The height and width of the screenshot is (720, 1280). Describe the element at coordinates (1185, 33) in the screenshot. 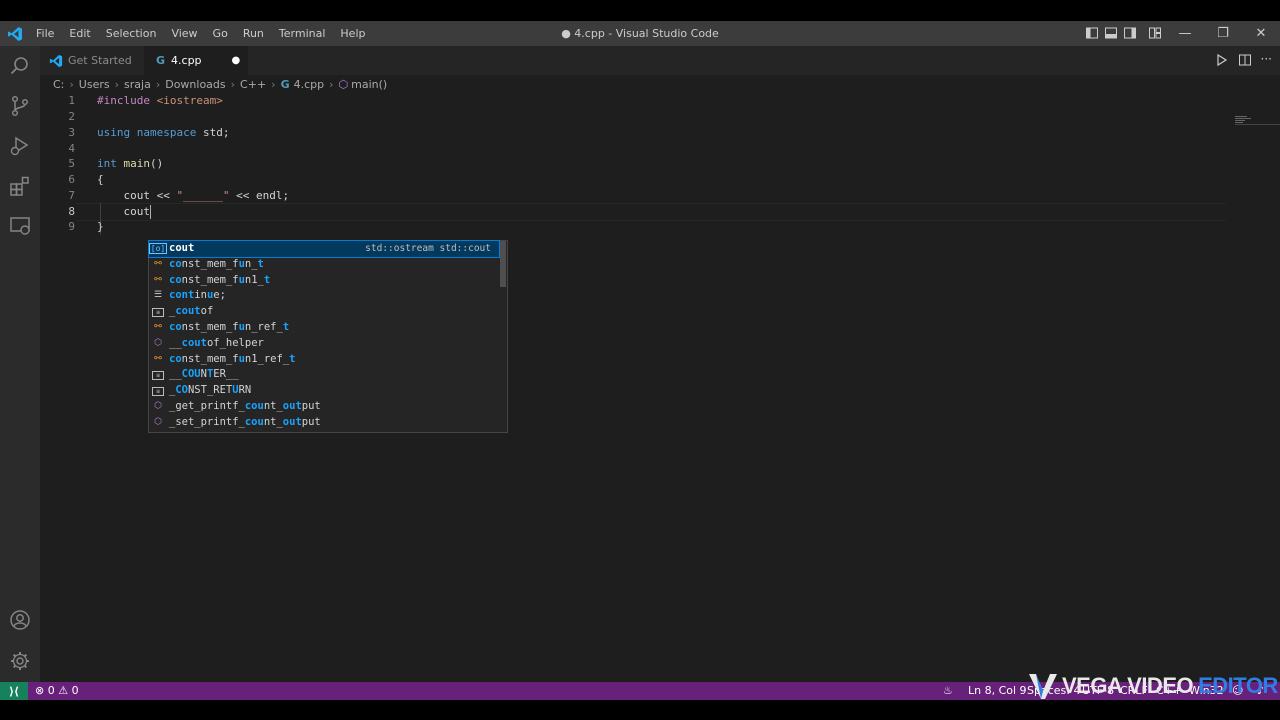

I see `minimize-button: —` at that location.